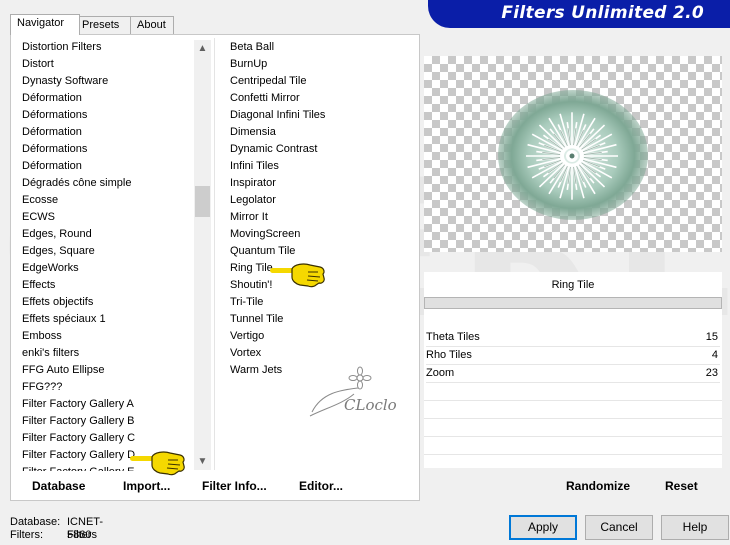 The width and height of the screenshot is (730, 545). What do you see at coordinates (26, 535) in the screenshot?
I see `filters-label: Filters:` at bounding box center [26, 535].